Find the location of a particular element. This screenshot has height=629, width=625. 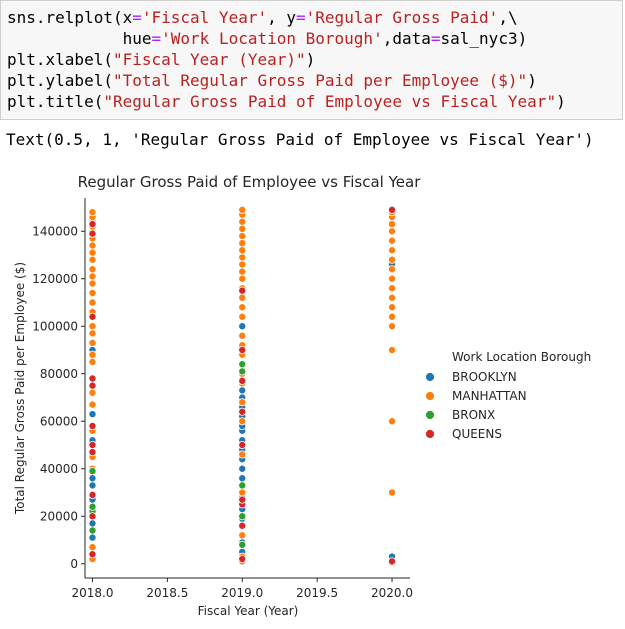

x-tick-label: 2018.5 is located at coordinates (167, 593).